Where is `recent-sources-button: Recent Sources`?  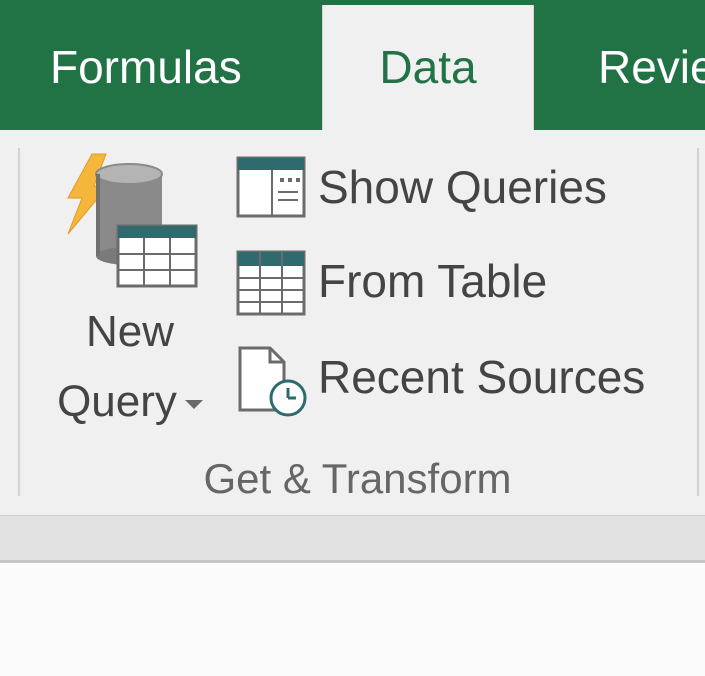 recent-sources-button: Recent Sources is located at coordinates (456, 379).